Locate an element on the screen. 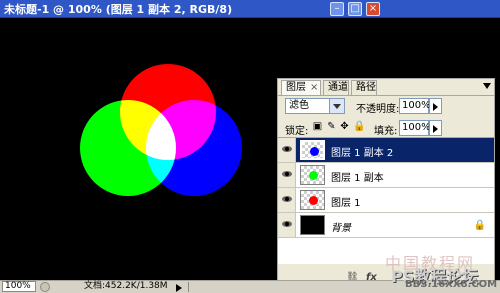 Image resolution: width=500 pixels, height=293 pixels. zoom-field: 100% is located at coordinates (19, 286).